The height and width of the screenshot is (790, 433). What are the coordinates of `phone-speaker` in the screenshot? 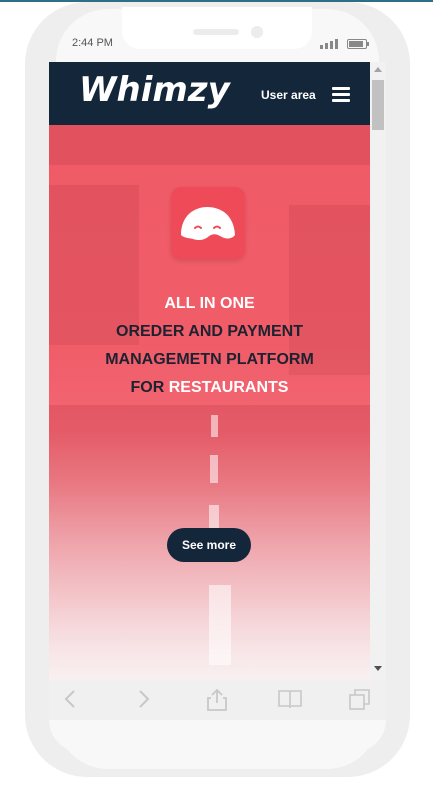 It's located at (216, 32).